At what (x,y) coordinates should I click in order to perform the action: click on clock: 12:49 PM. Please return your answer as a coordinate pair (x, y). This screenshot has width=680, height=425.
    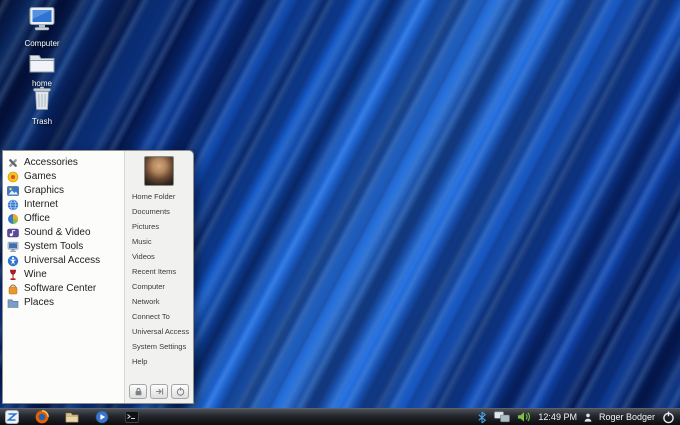
    Looking at the image, I should click on (557, 417).